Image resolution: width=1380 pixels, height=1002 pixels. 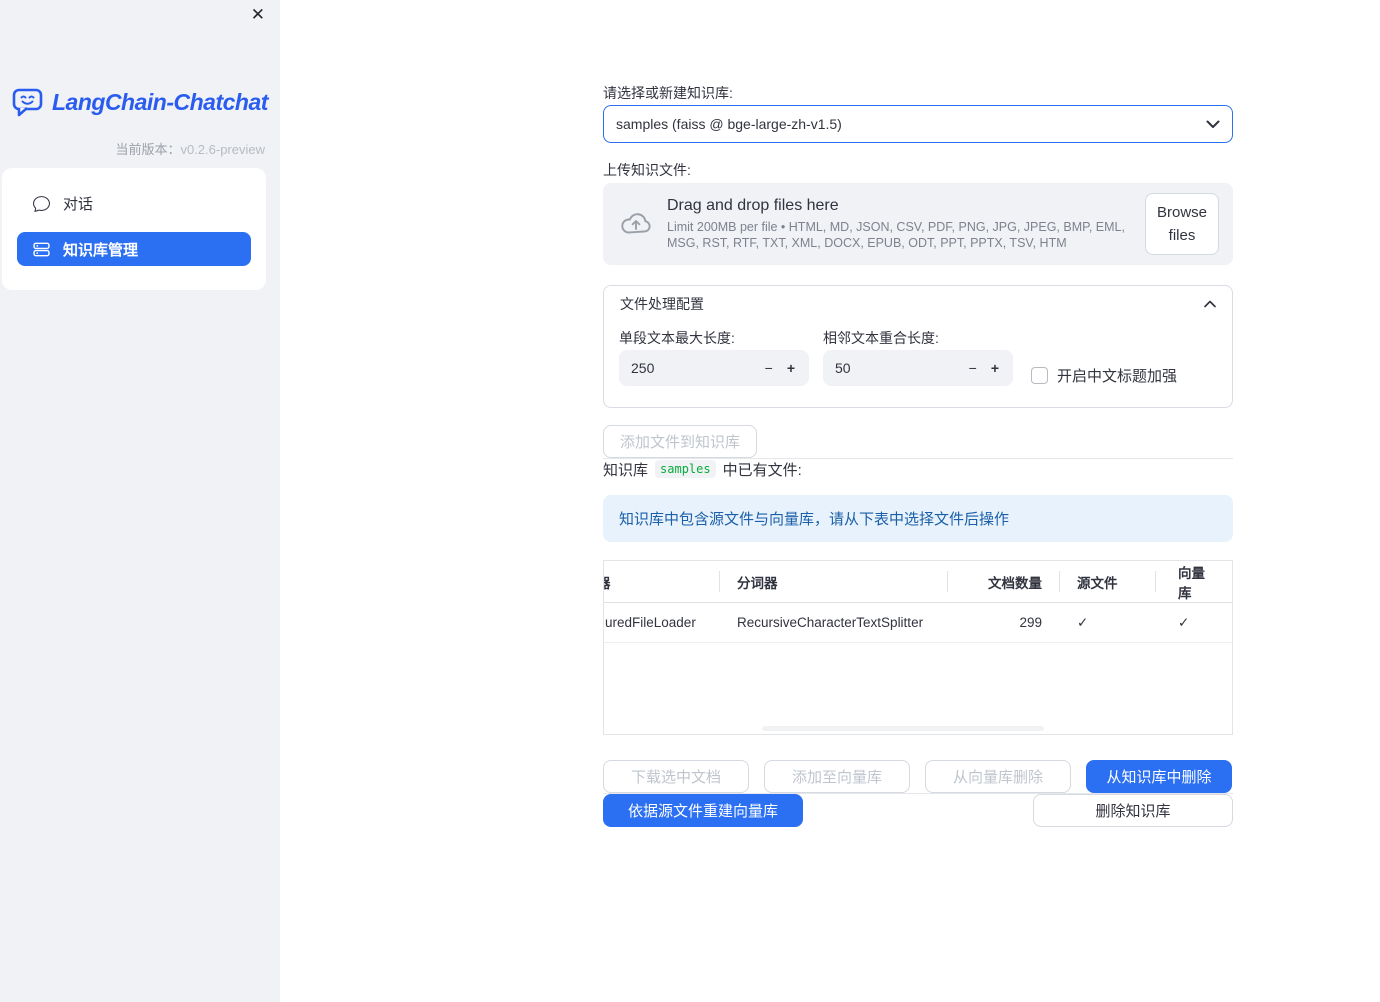 I want to click on kb-files-prefix: 知识库, so click(x=626, y=470).